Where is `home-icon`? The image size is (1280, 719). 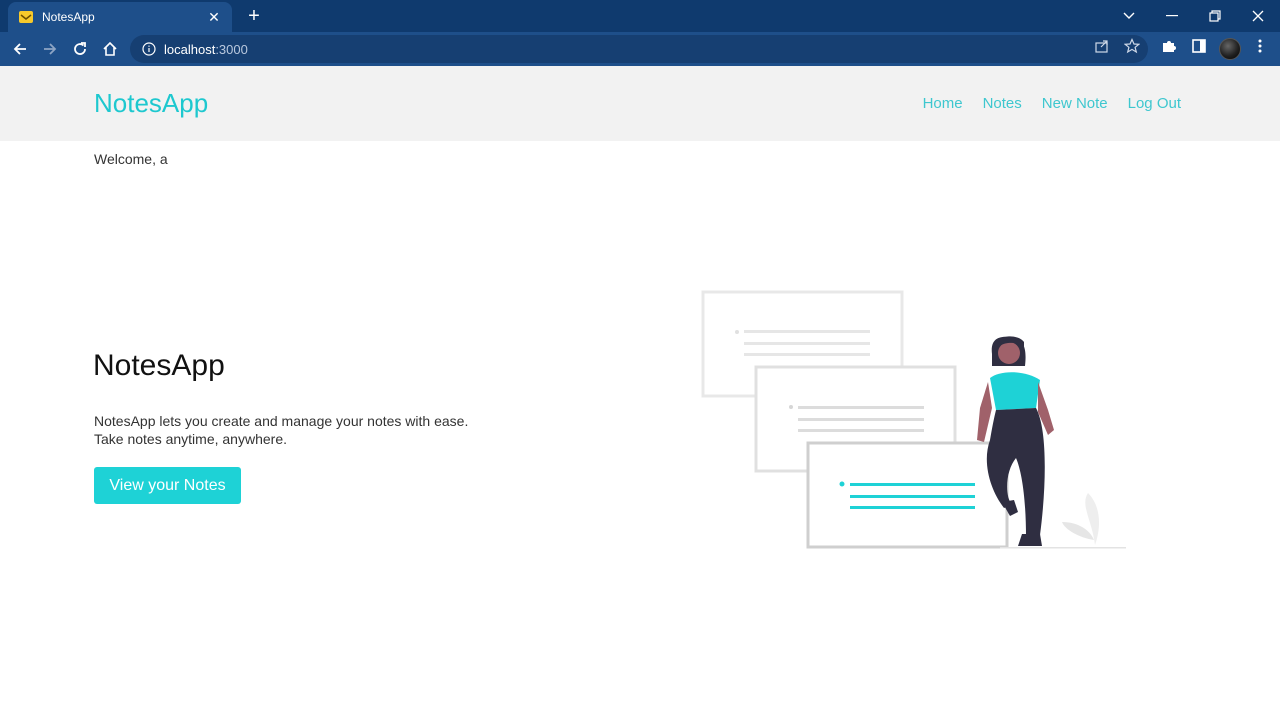 home-icon is located at coordinates (110, 49).